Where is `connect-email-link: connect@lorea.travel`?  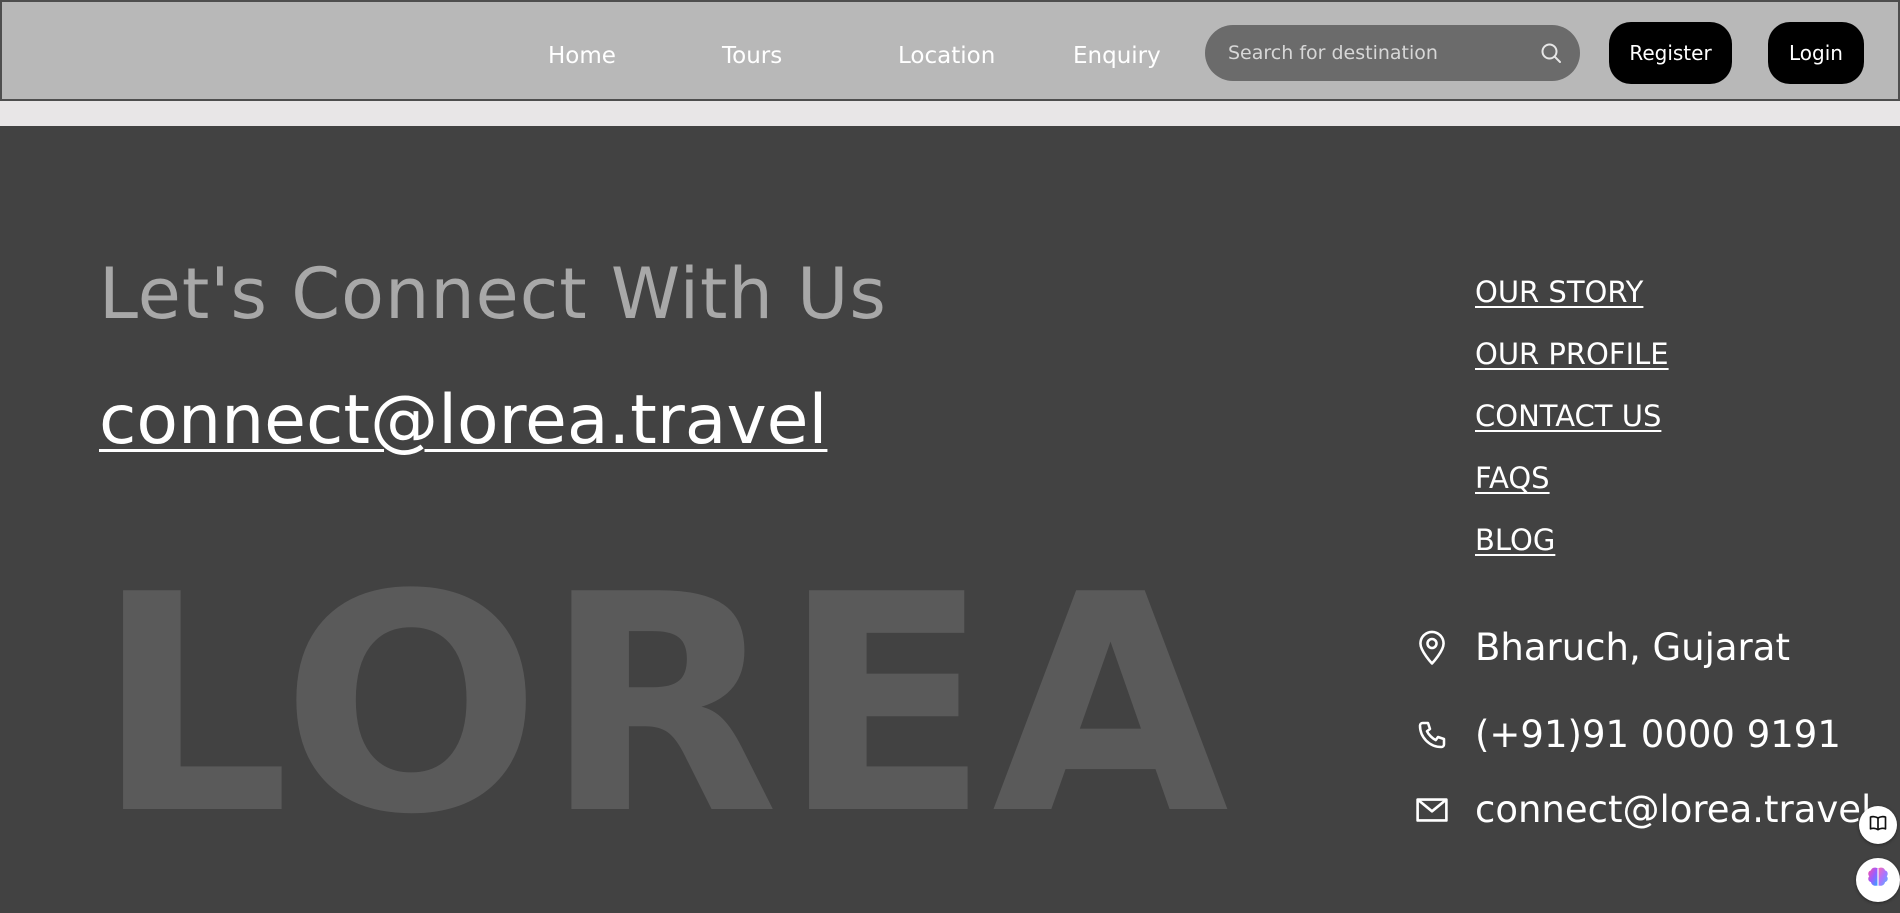
connect-email-link: connect@lorea.travel is located at coordinates (463, 421).